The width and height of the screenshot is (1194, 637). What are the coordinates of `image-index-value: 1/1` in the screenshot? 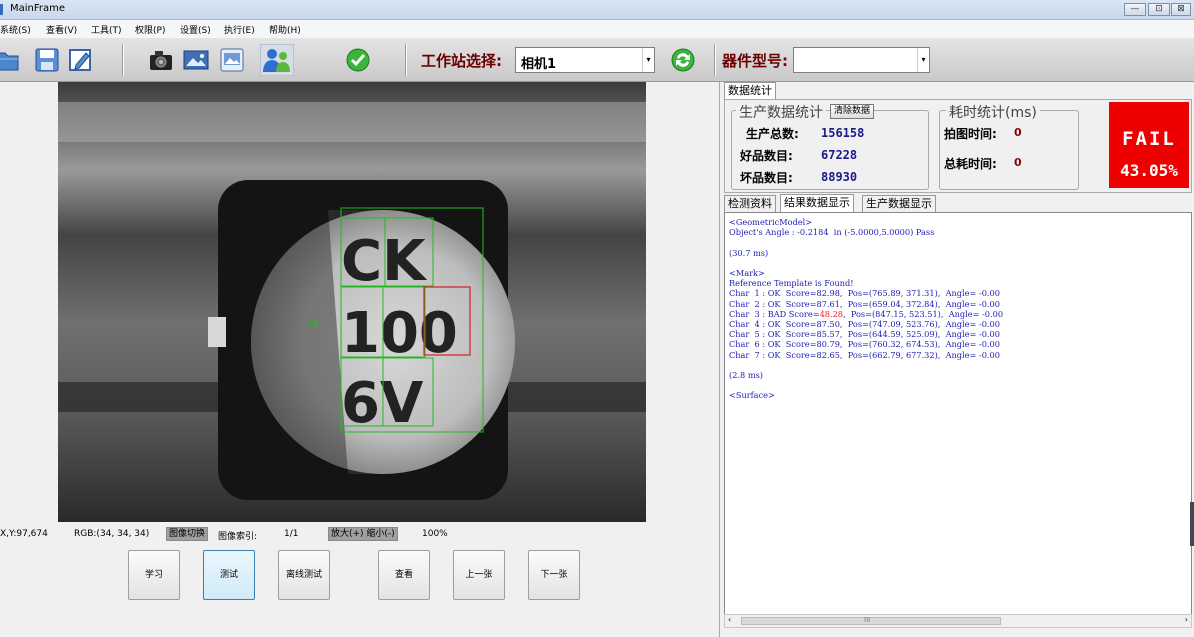 It's located at (291, 534).